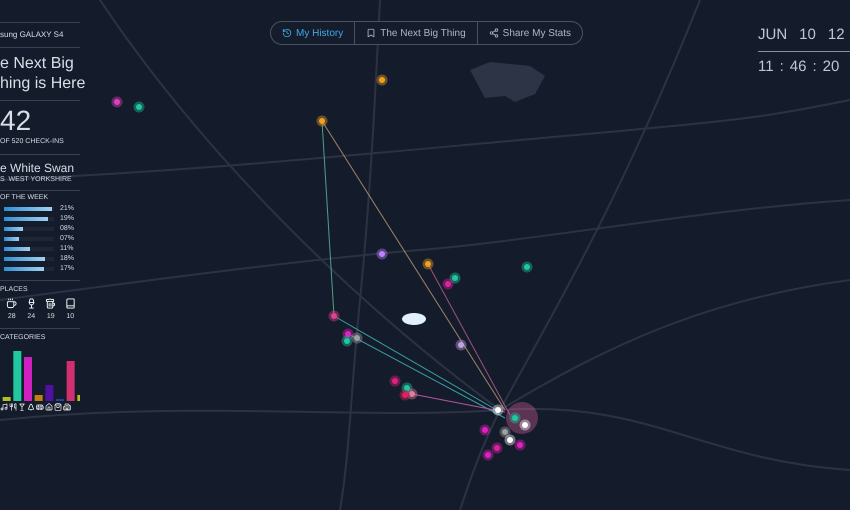 Image resolution: width=850 pixels, height=510 pixels. Describe the element at coordinates (529, 33) in the screenshot. I see `nav-tab: Share My Stats` at that location.